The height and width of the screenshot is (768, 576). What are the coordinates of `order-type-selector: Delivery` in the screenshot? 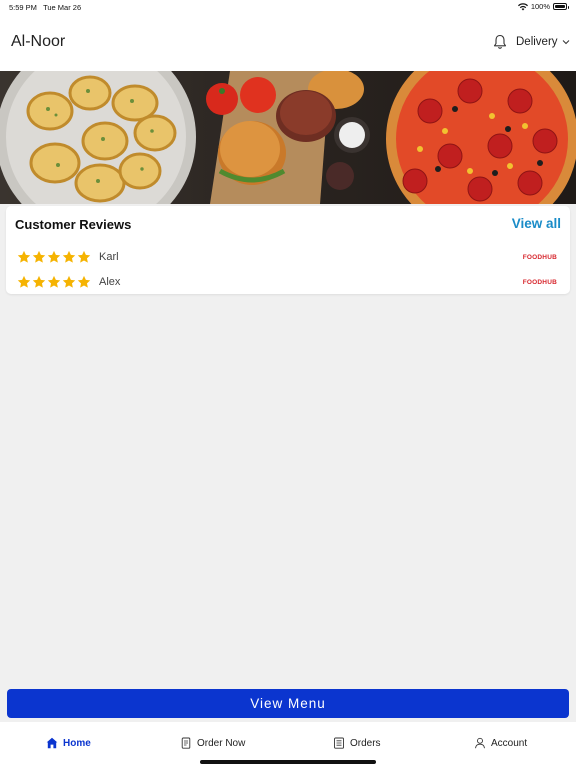 It's located at (543, 42).